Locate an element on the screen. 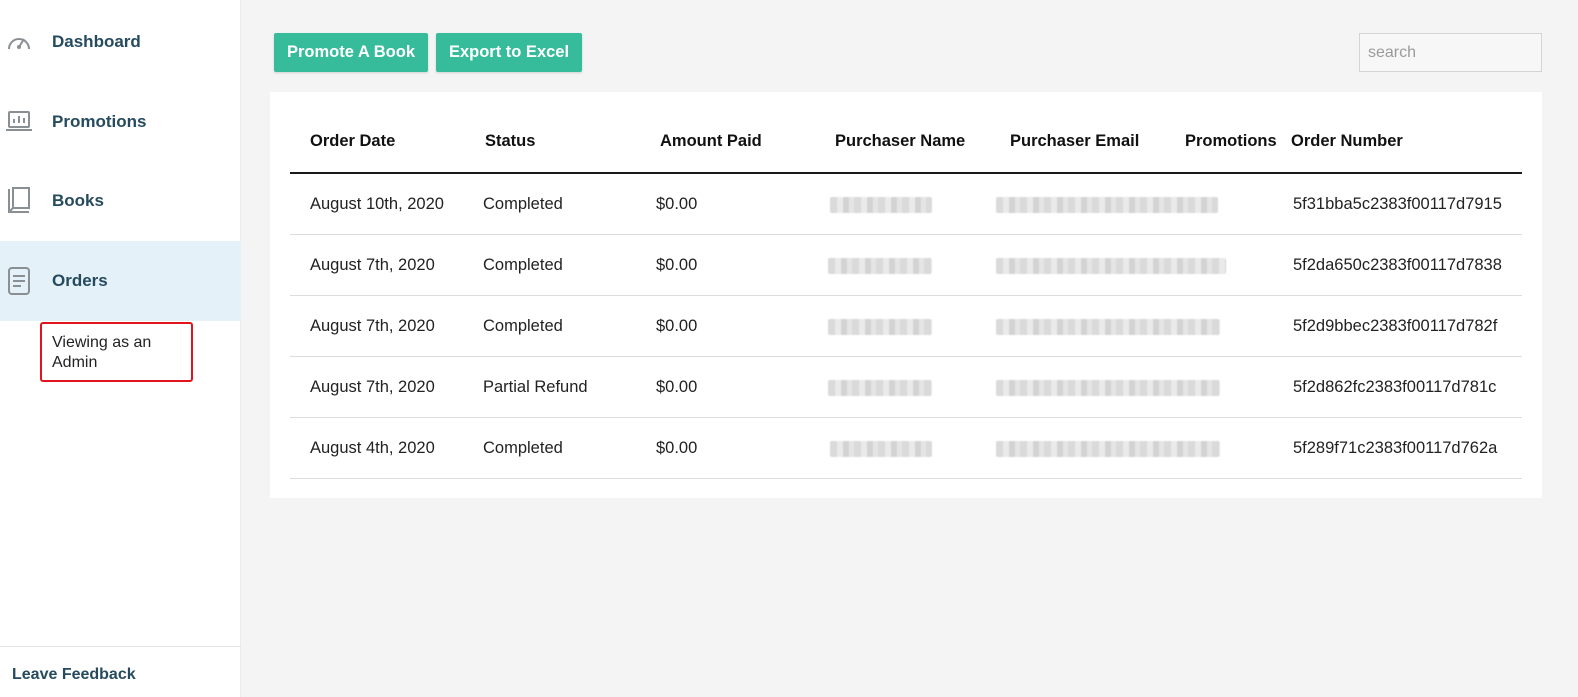  search-input is located at coordinates (1450, 52).